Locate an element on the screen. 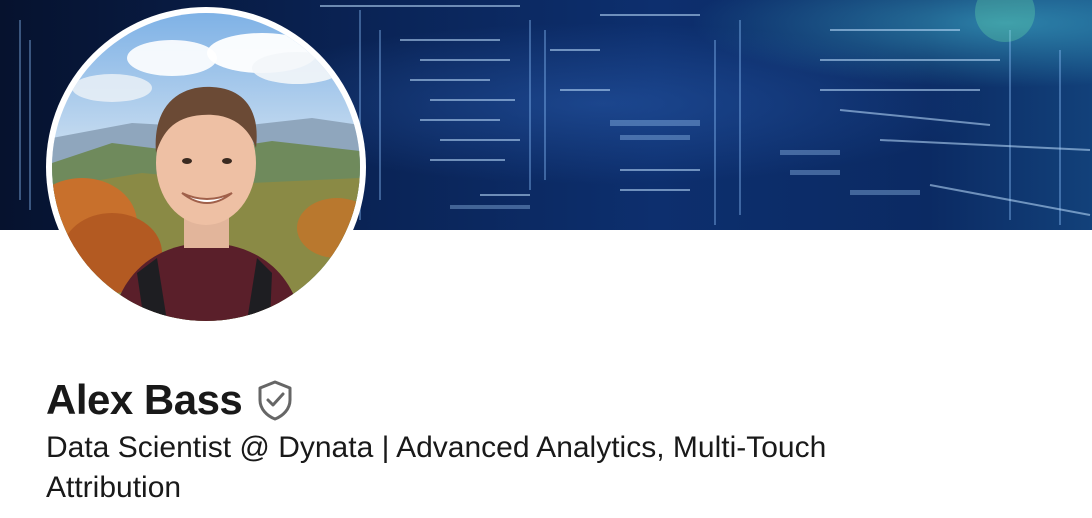  profile-name: Alex Bass is located at coordinates (144, 399).